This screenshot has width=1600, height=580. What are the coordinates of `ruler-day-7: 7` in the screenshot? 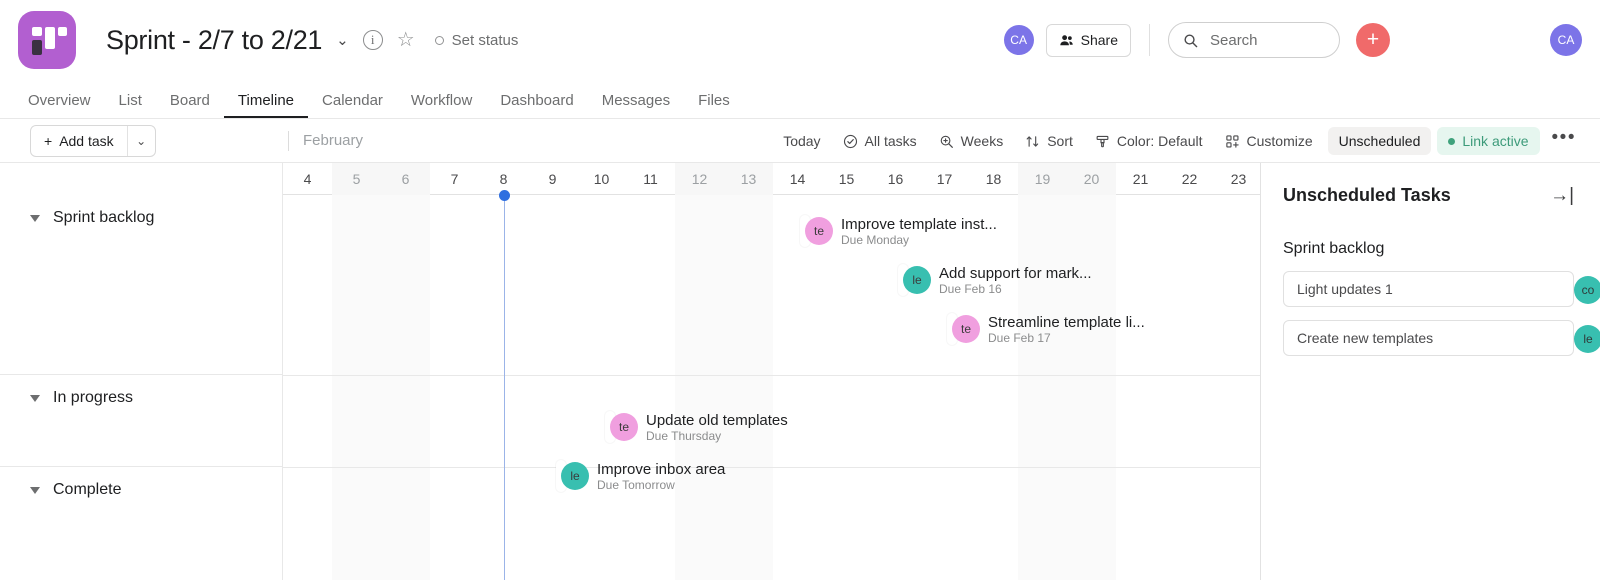 It's located at (454, 179).